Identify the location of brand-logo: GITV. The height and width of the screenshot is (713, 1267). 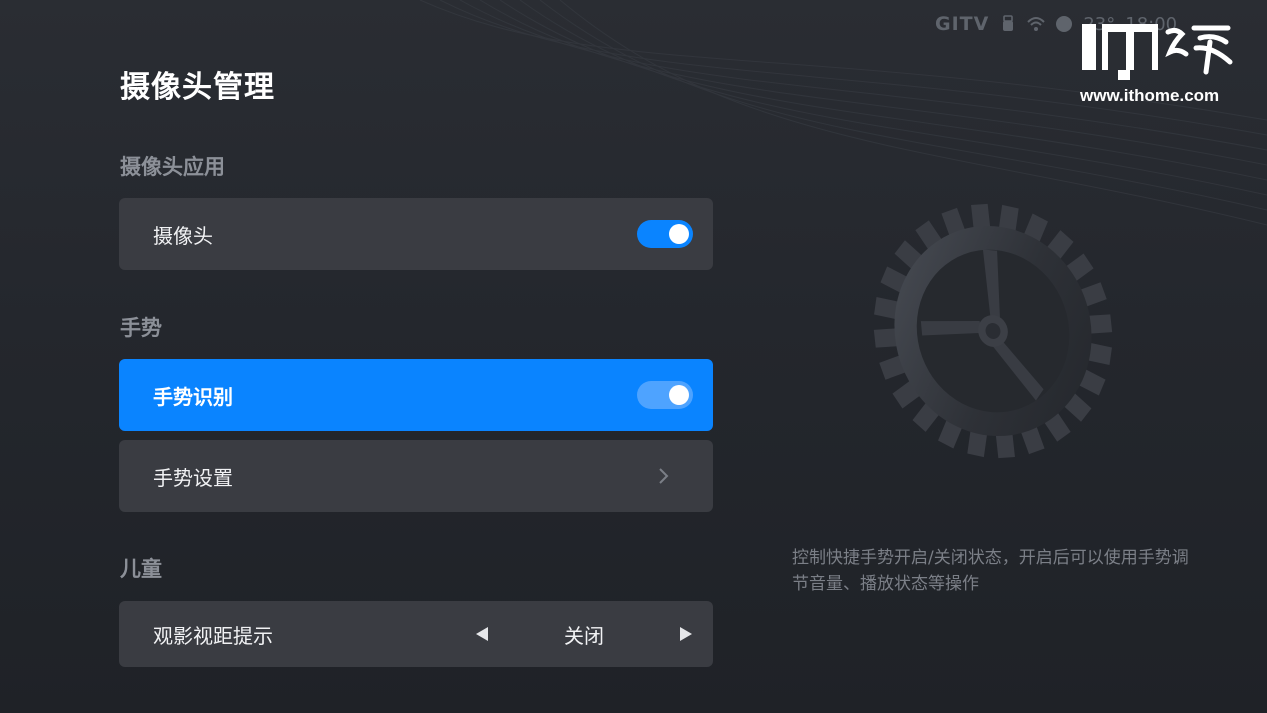
(962, 24).